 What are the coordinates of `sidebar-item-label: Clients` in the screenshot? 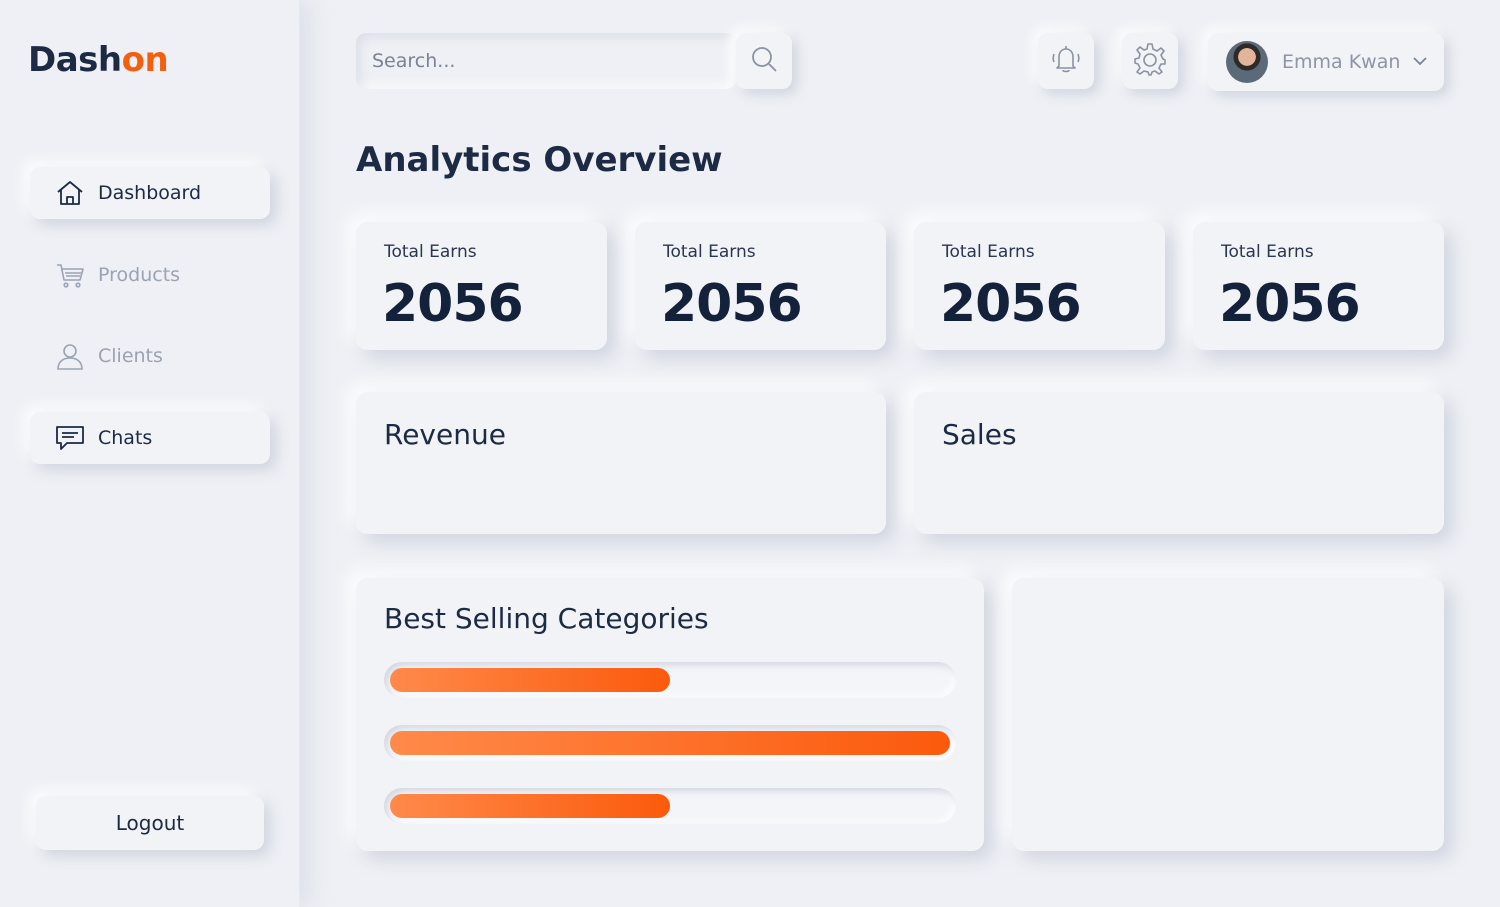 It's located at (130, 356).